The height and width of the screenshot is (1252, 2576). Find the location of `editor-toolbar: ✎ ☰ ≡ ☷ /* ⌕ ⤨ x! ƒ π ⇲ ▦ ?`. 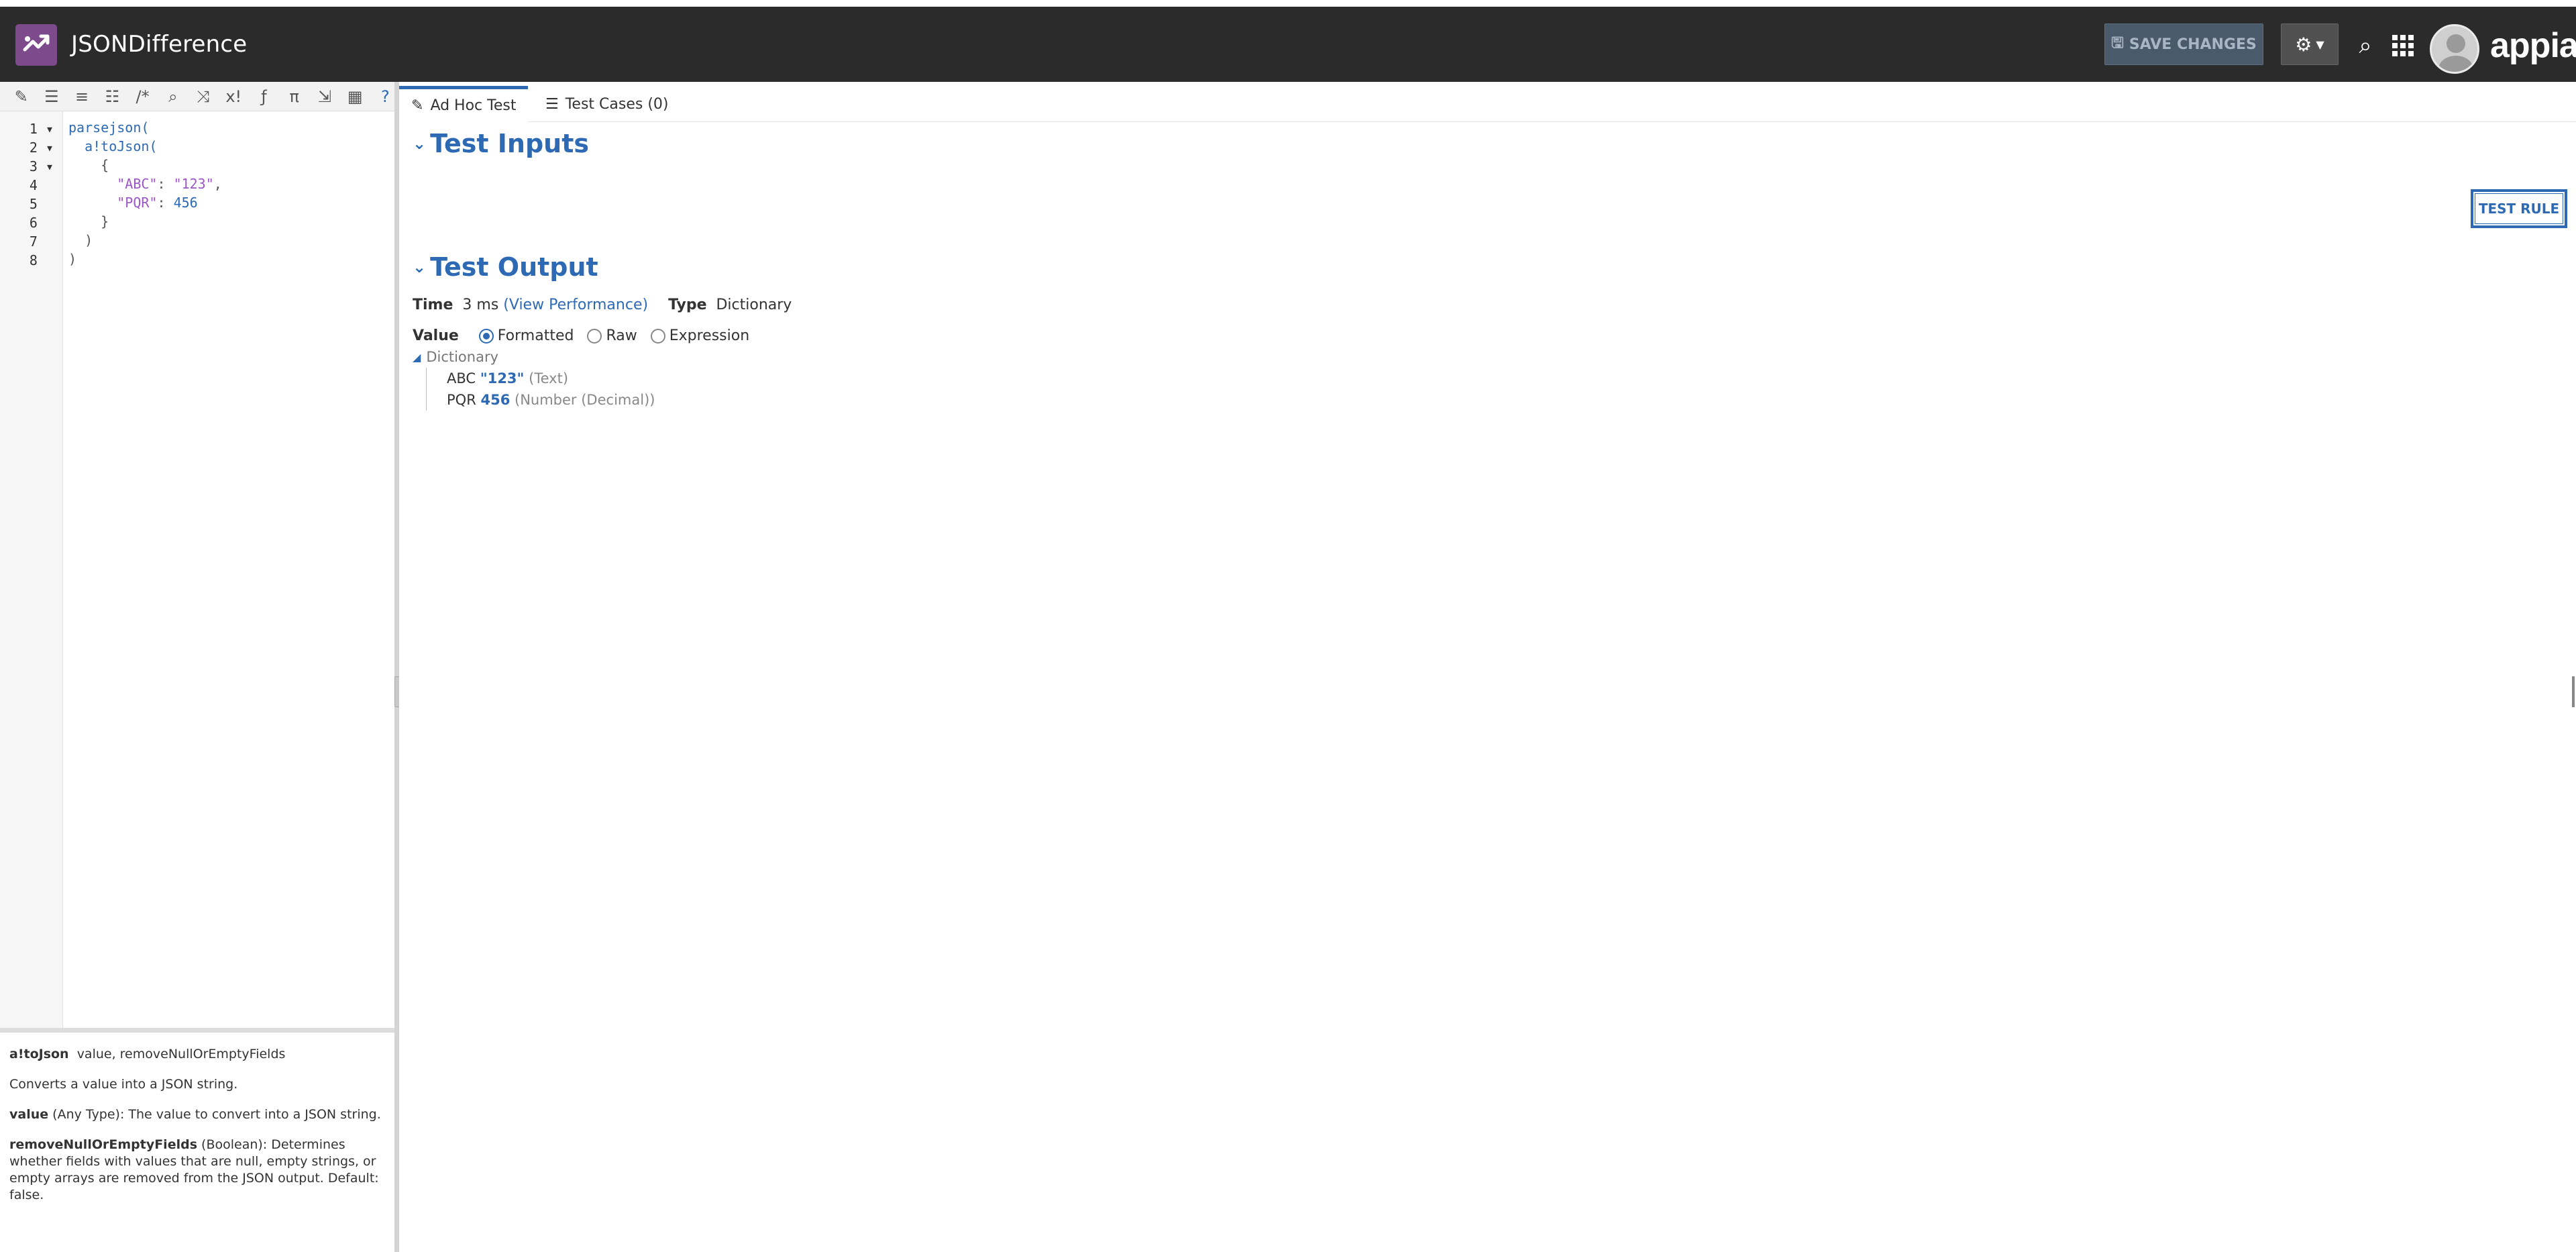

editor-toolbar: ✎ ☰ ≡ ☷ /* ⌕ ⤨ x! ƒ π ⇲ ▦ ? is located at coordinates (197, 96).